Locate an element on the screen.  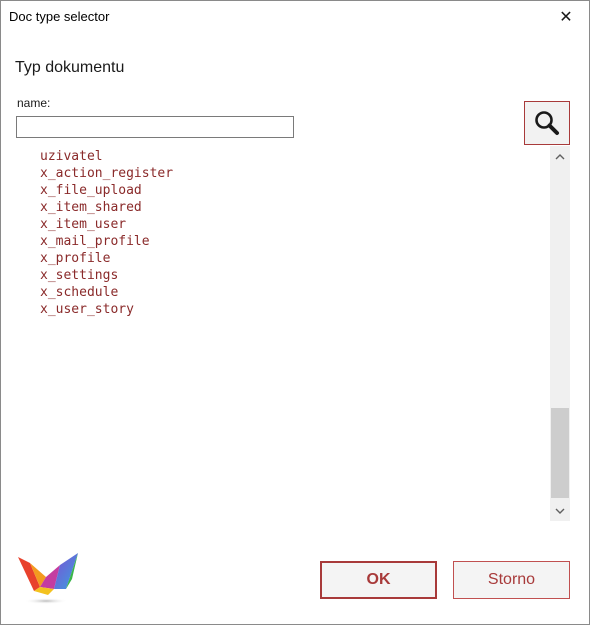
name-input is located at coordinates (155, 127).